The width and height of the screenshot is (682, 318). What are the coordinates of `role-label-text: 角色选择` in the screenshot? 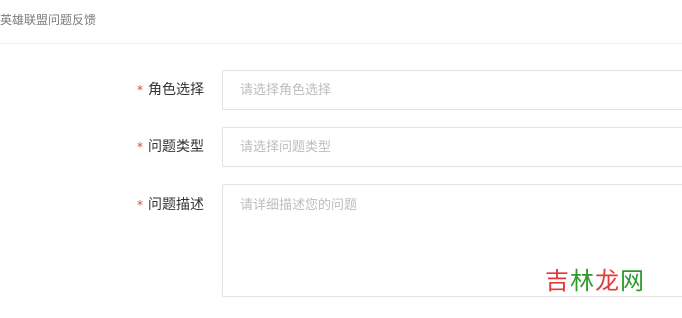 It's located at (176, 90).